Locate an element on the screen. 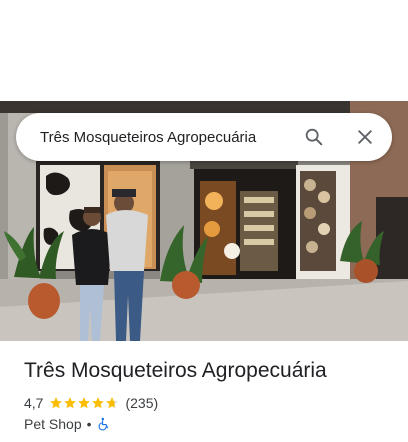  wheelchair-icon is located at coordinates (103, 424).